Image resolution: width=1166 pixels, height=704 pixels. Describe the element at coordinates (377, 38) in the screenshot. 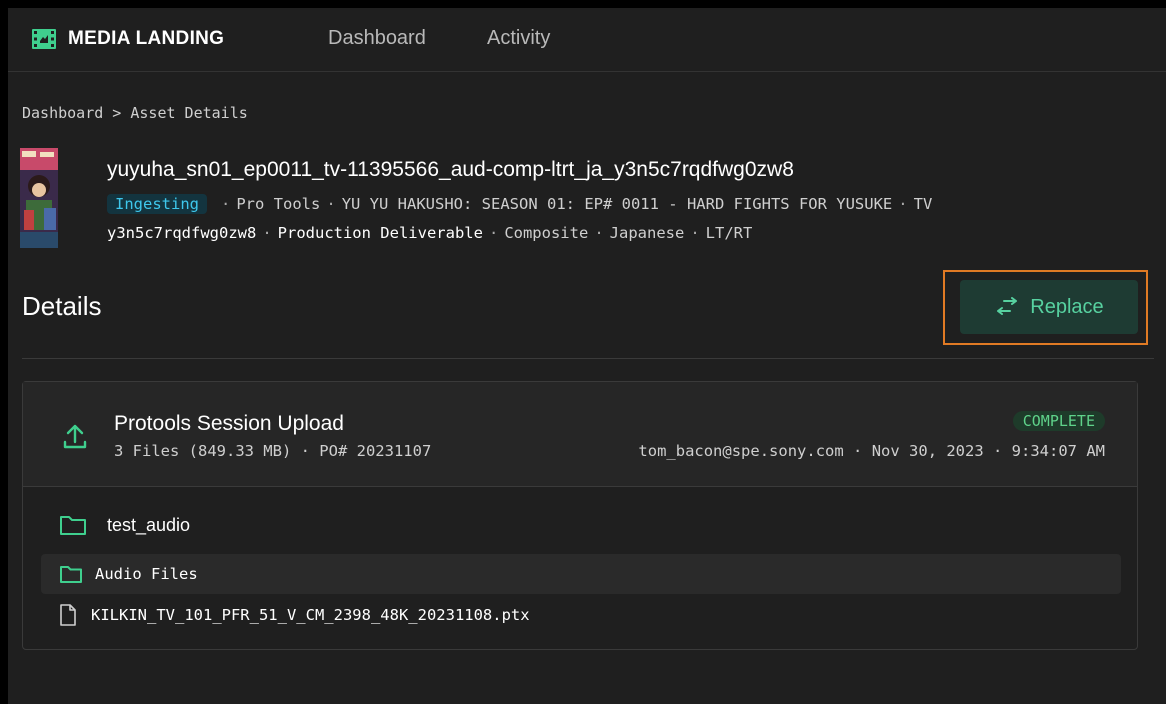

I see `tab-dashboard: Dashboard` at that location.